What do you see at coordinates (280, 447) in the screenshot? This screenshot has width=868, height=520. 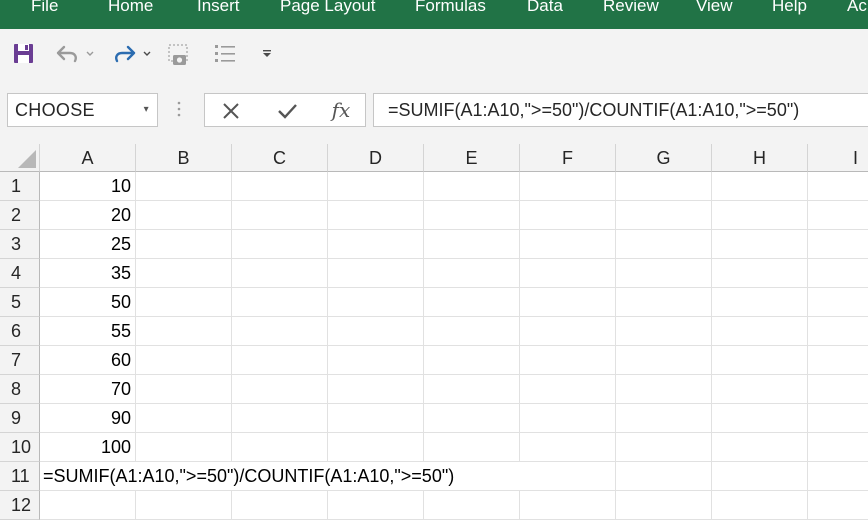 I see `cell-c10` at bounding box center [280, 447].